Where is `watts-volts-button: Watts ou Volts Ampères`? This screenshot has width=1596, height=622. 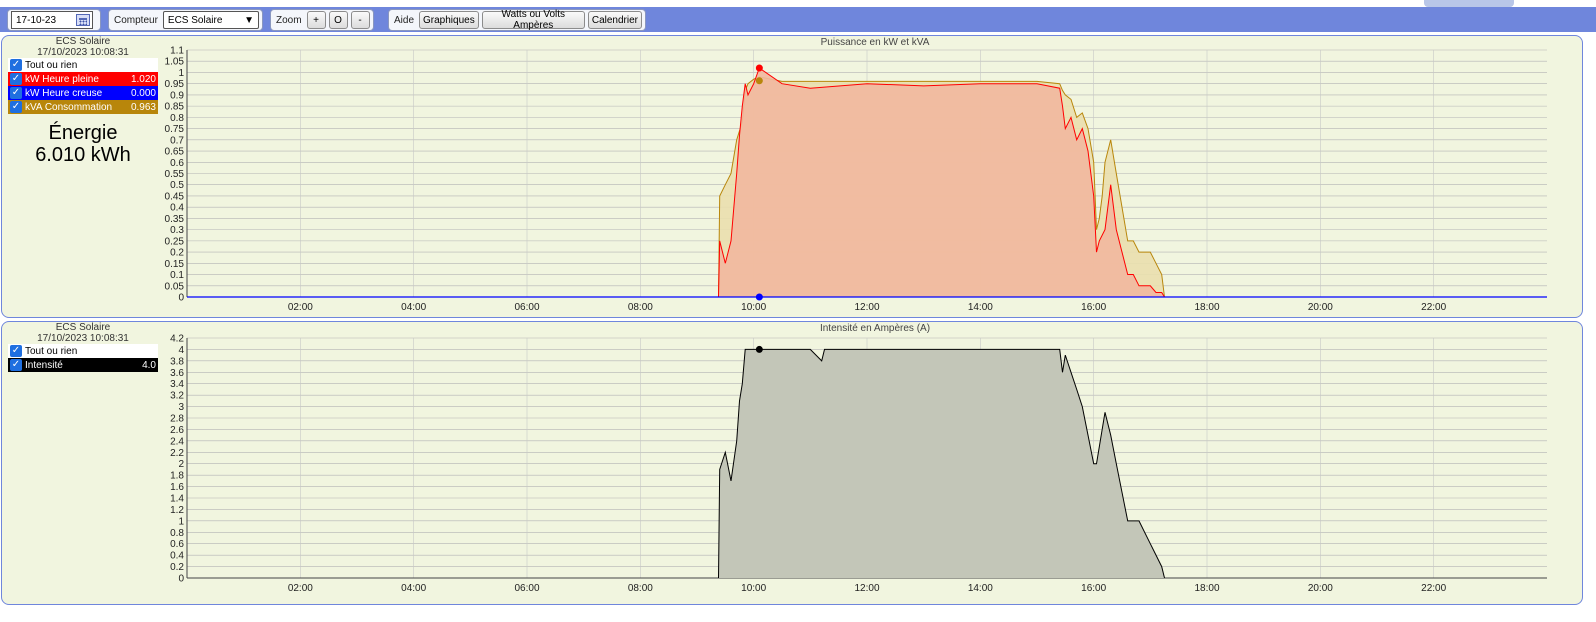 watts-volts-button: Watts ou Volts Ampères is located at coordinates (533, 20).